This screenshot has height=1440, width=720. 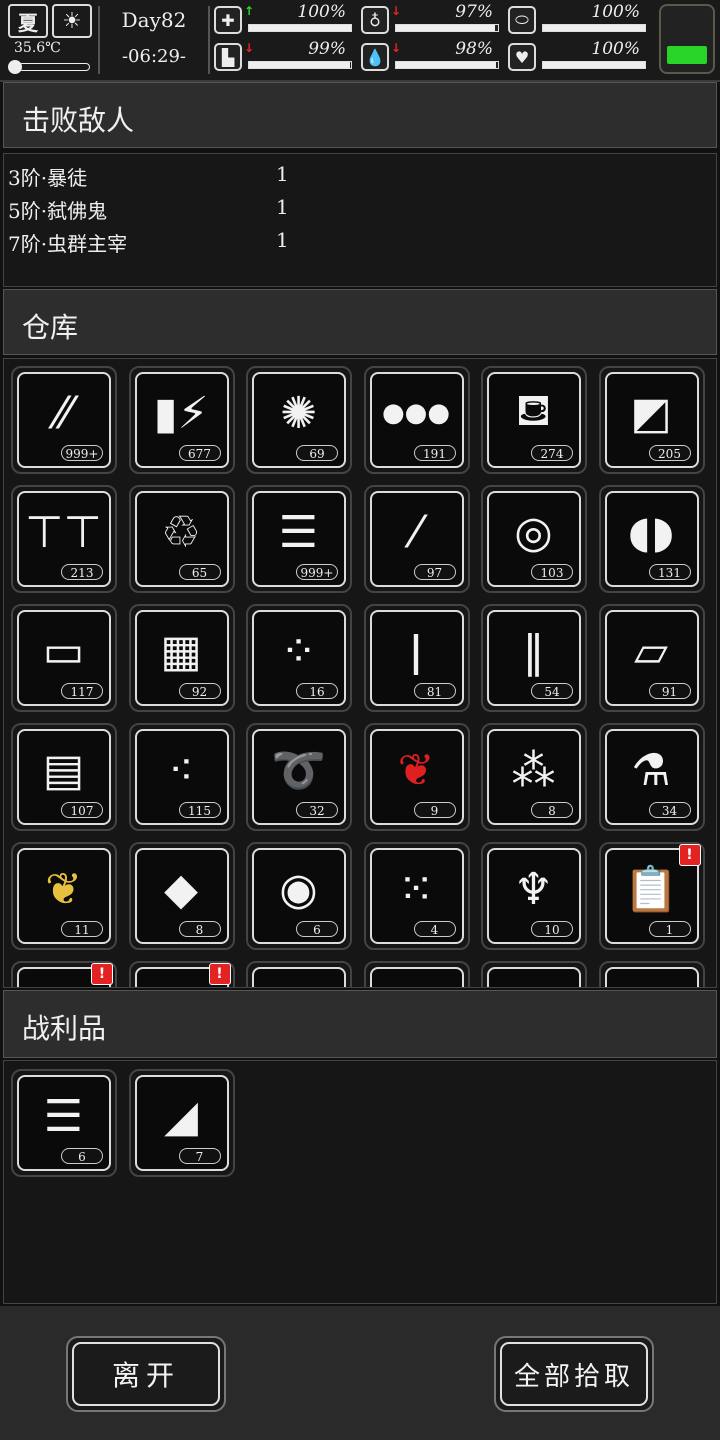 I want to click on item-count: 69, so click(x=317, y=453).